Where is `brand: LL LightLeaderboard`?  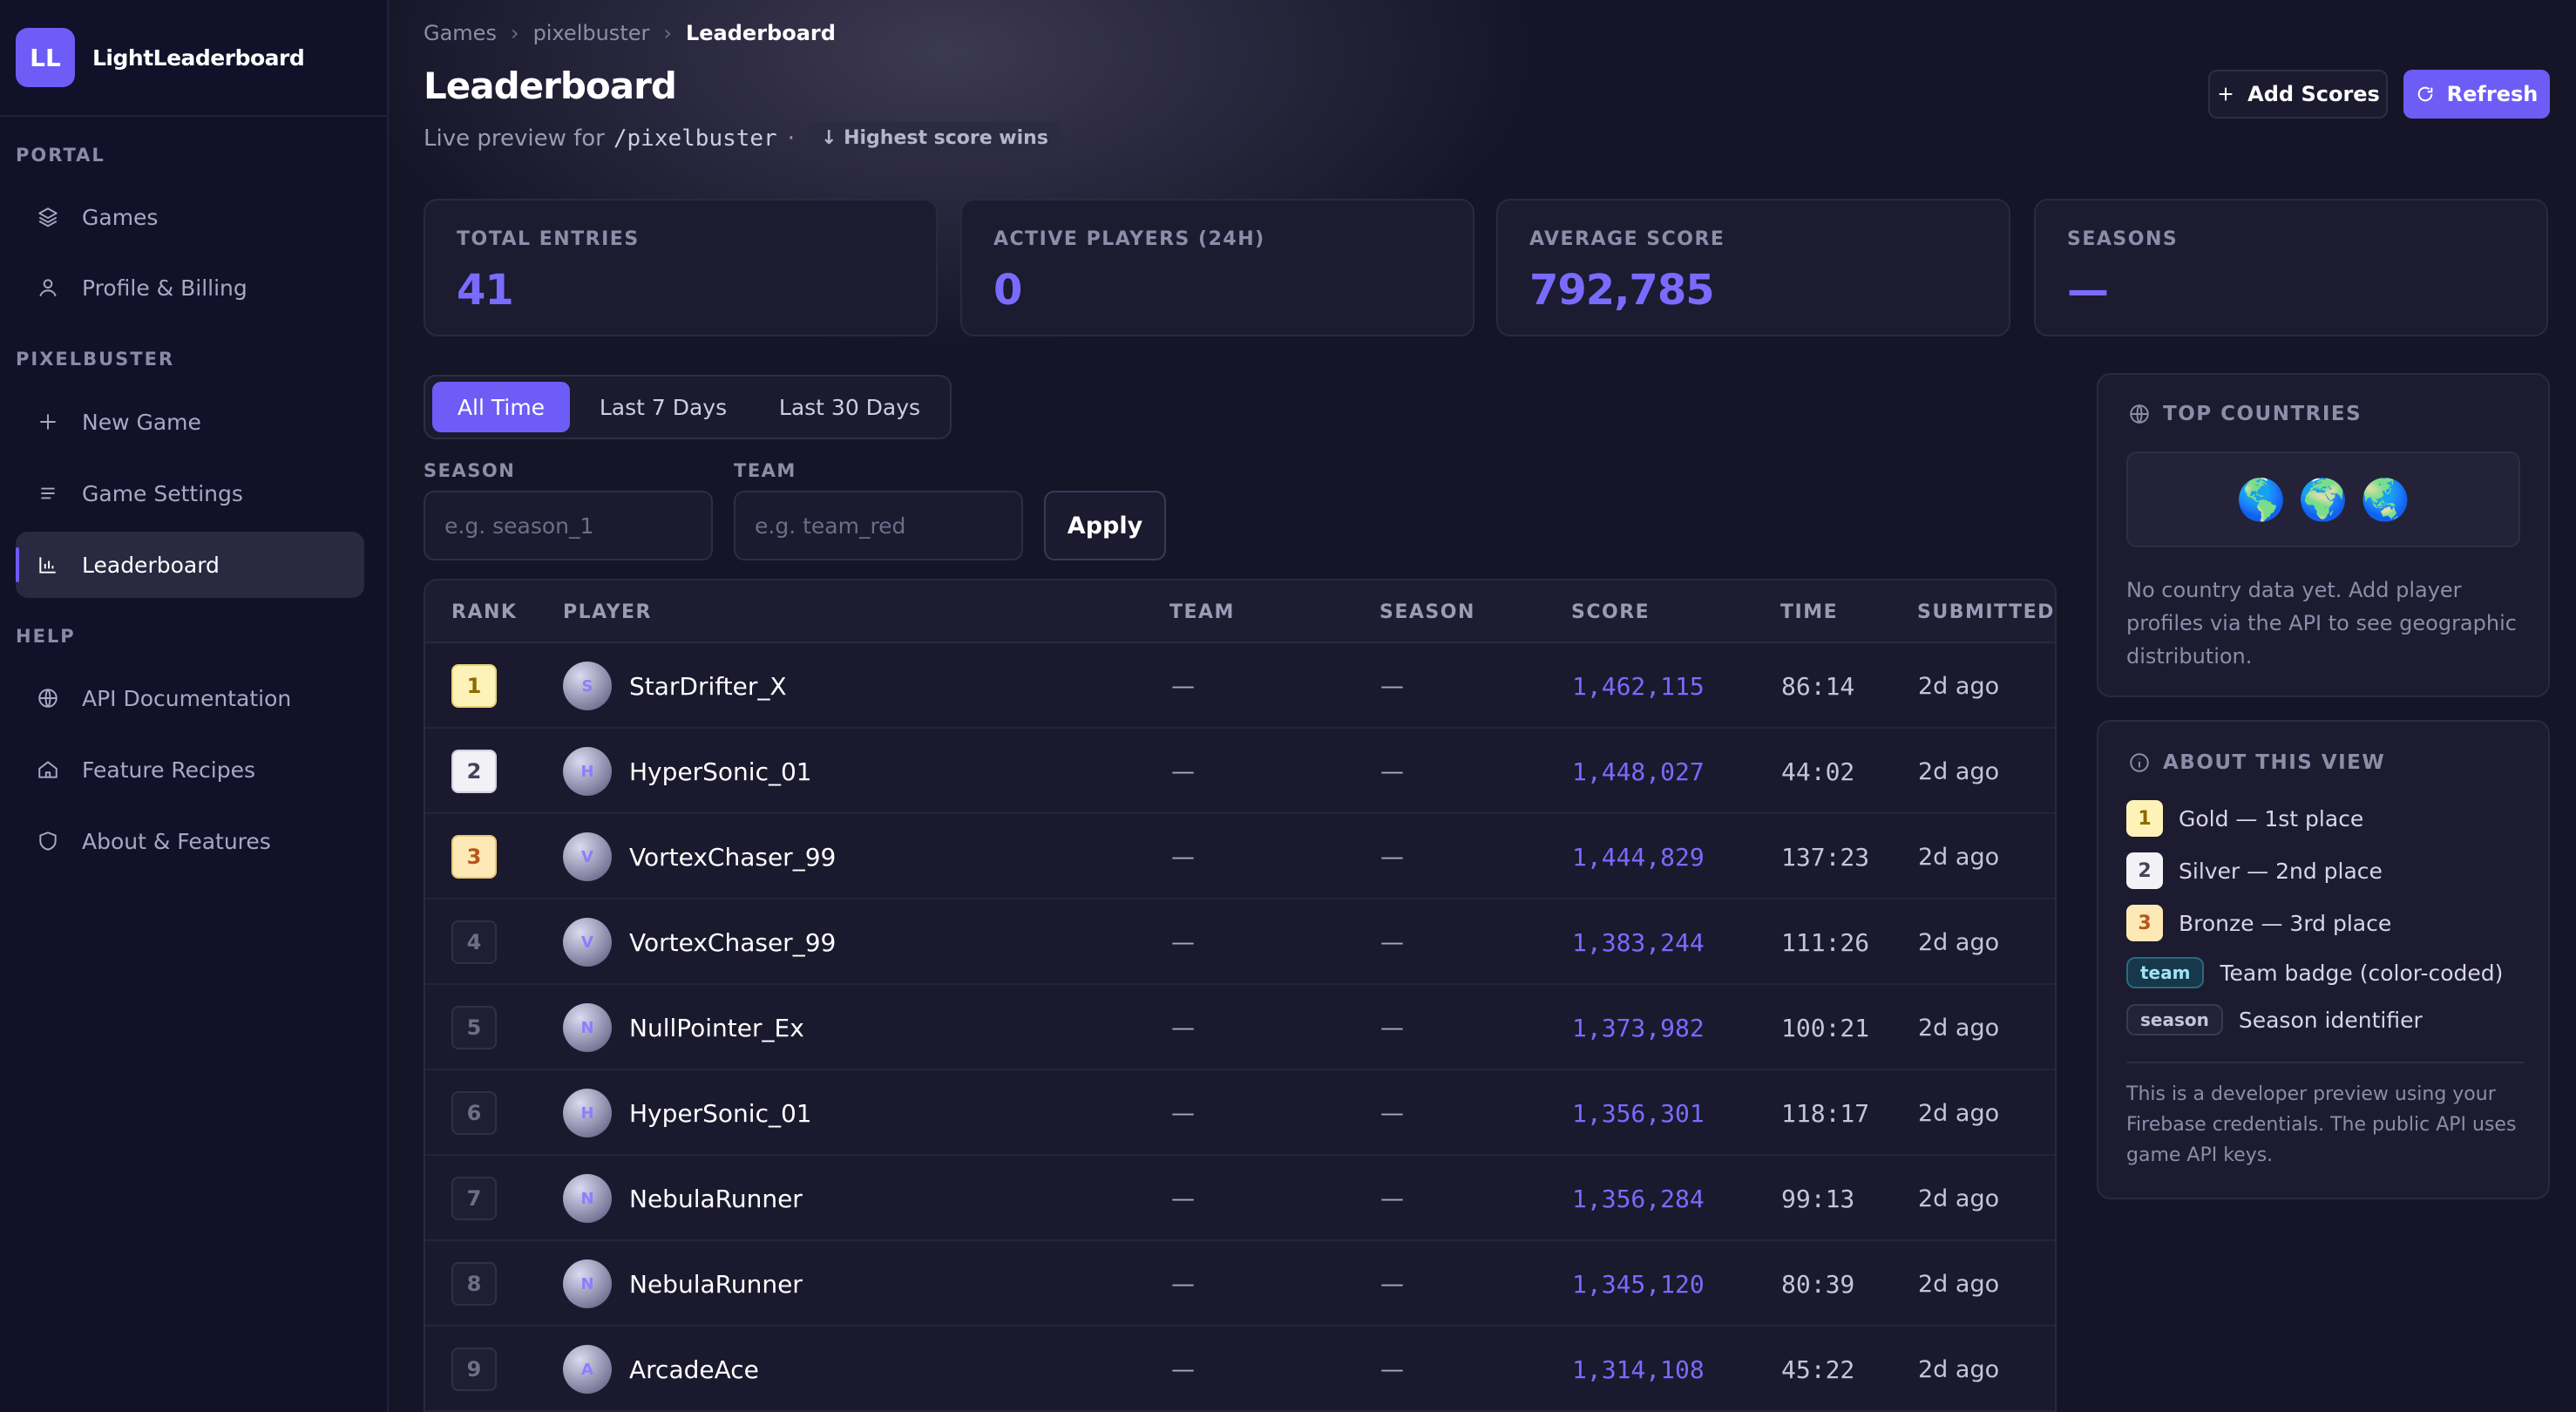
brand: LL LightLeaderboard is located at coordinates (194, 58).